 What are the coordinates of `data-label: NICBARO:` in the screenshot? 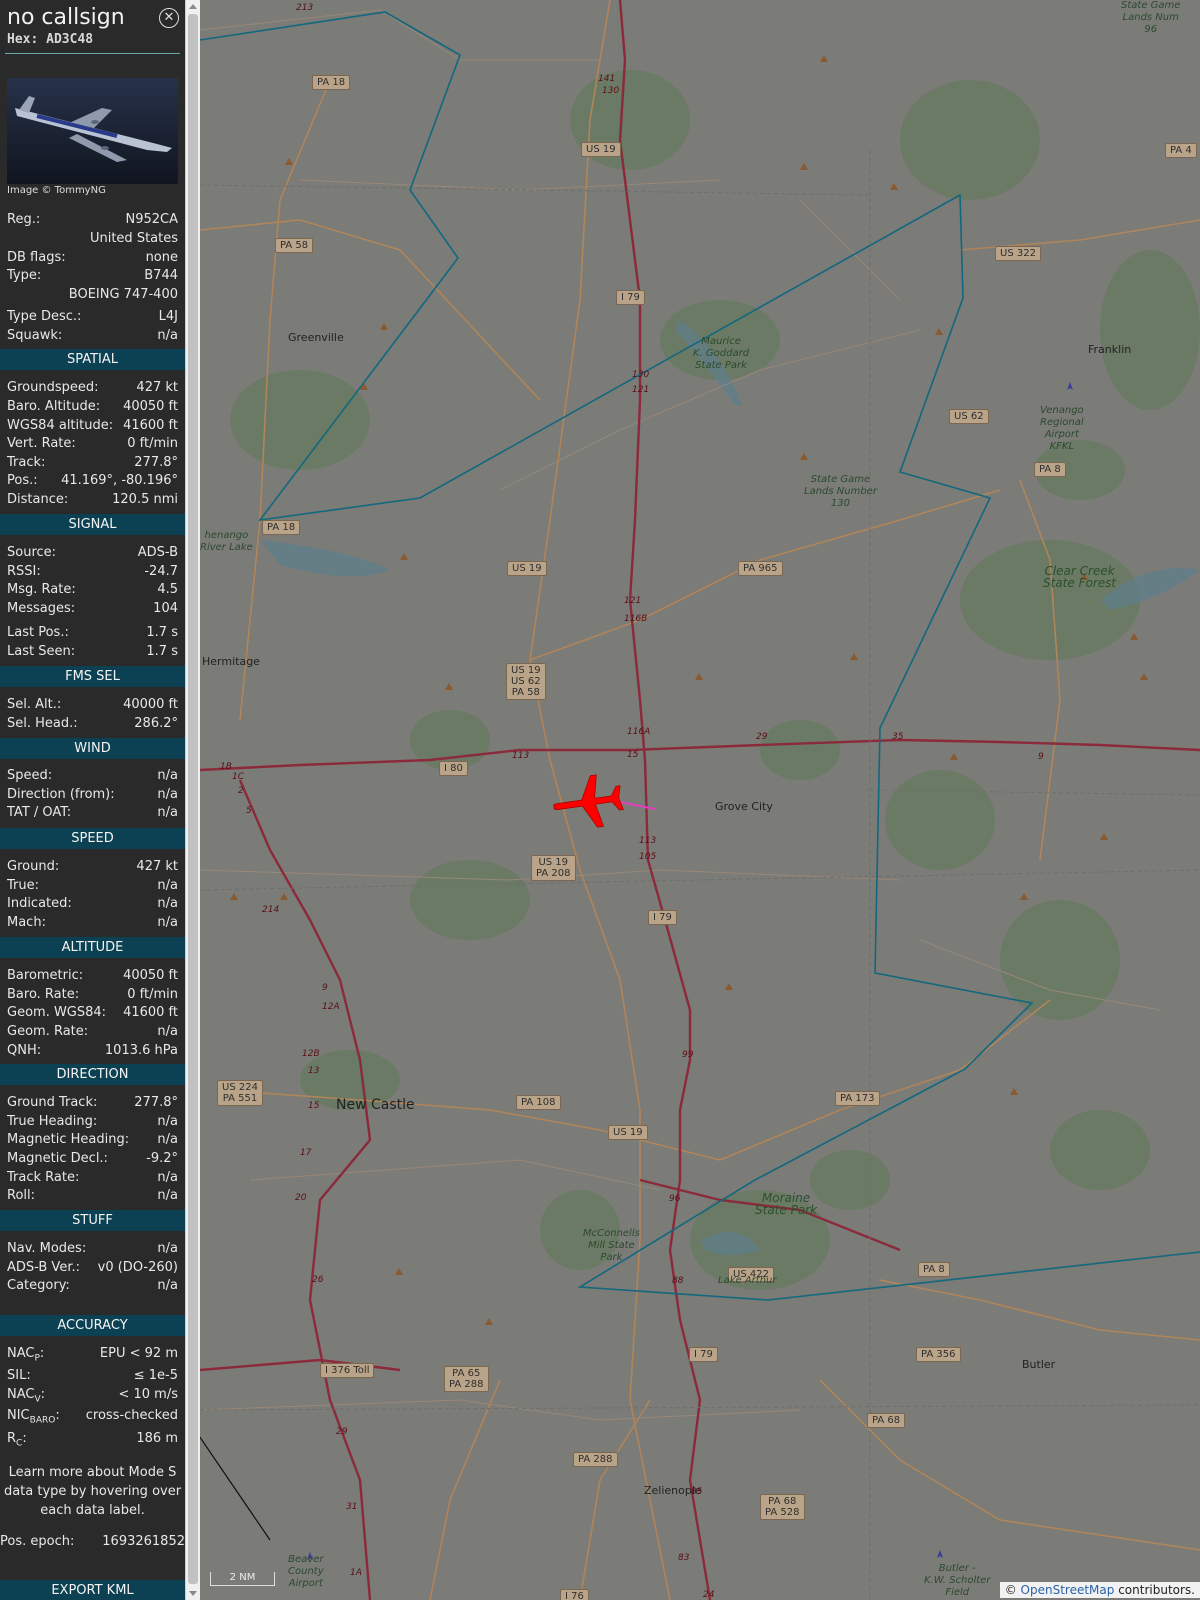 It's located at (33, 1417).